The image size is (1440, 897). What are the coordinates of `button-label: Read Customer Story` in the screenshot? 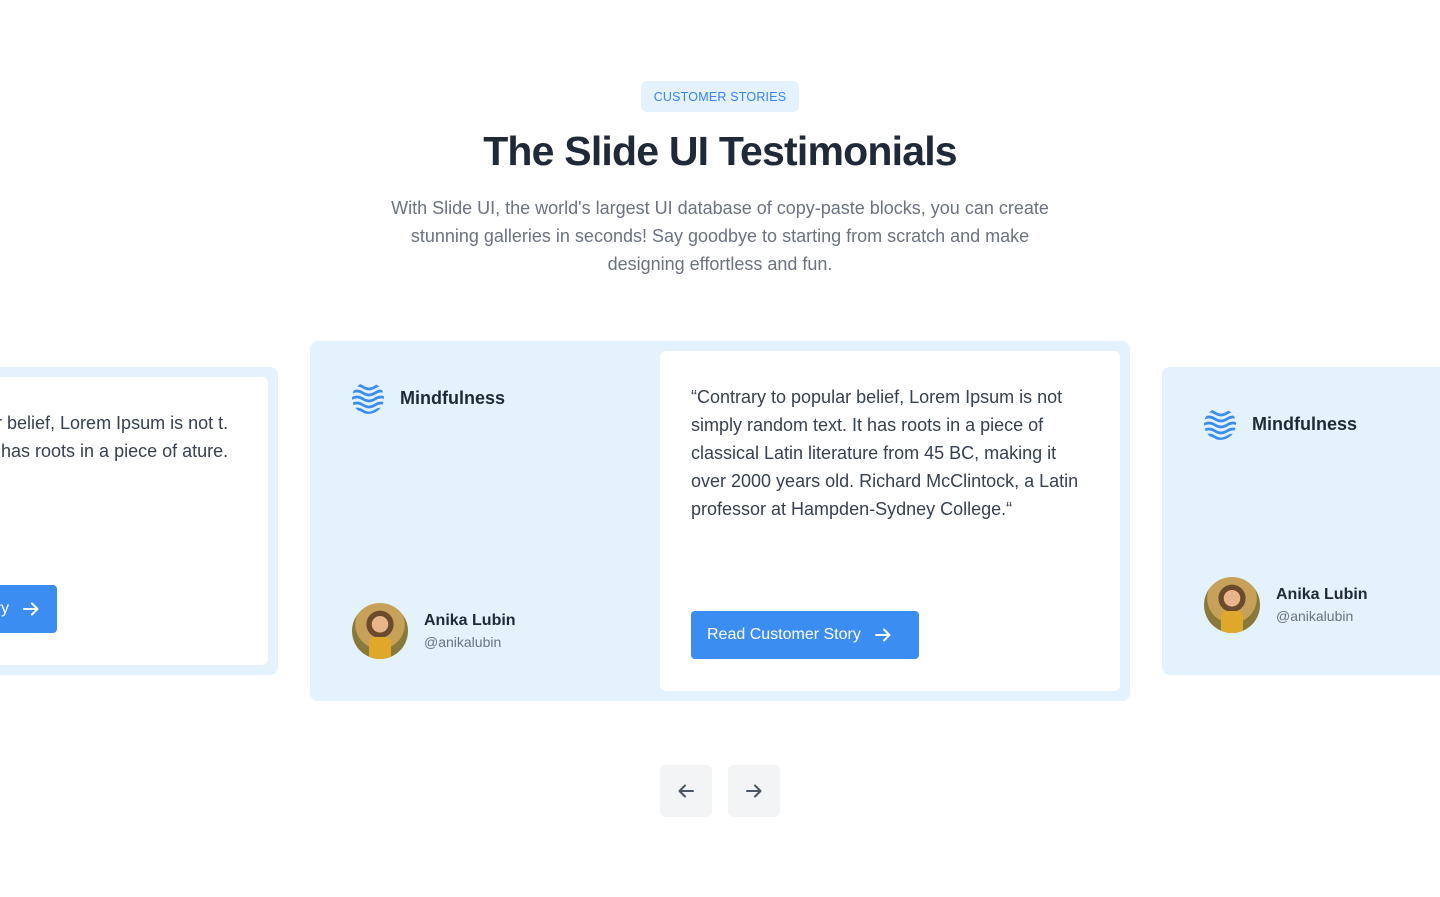 It's located at (784, 634).